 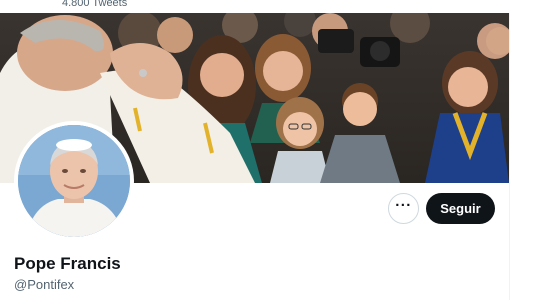 What do you see at coordinates (460, 208) in the screenshot?
I see `follow-button: Seguir` at bounding box center [460, 208].